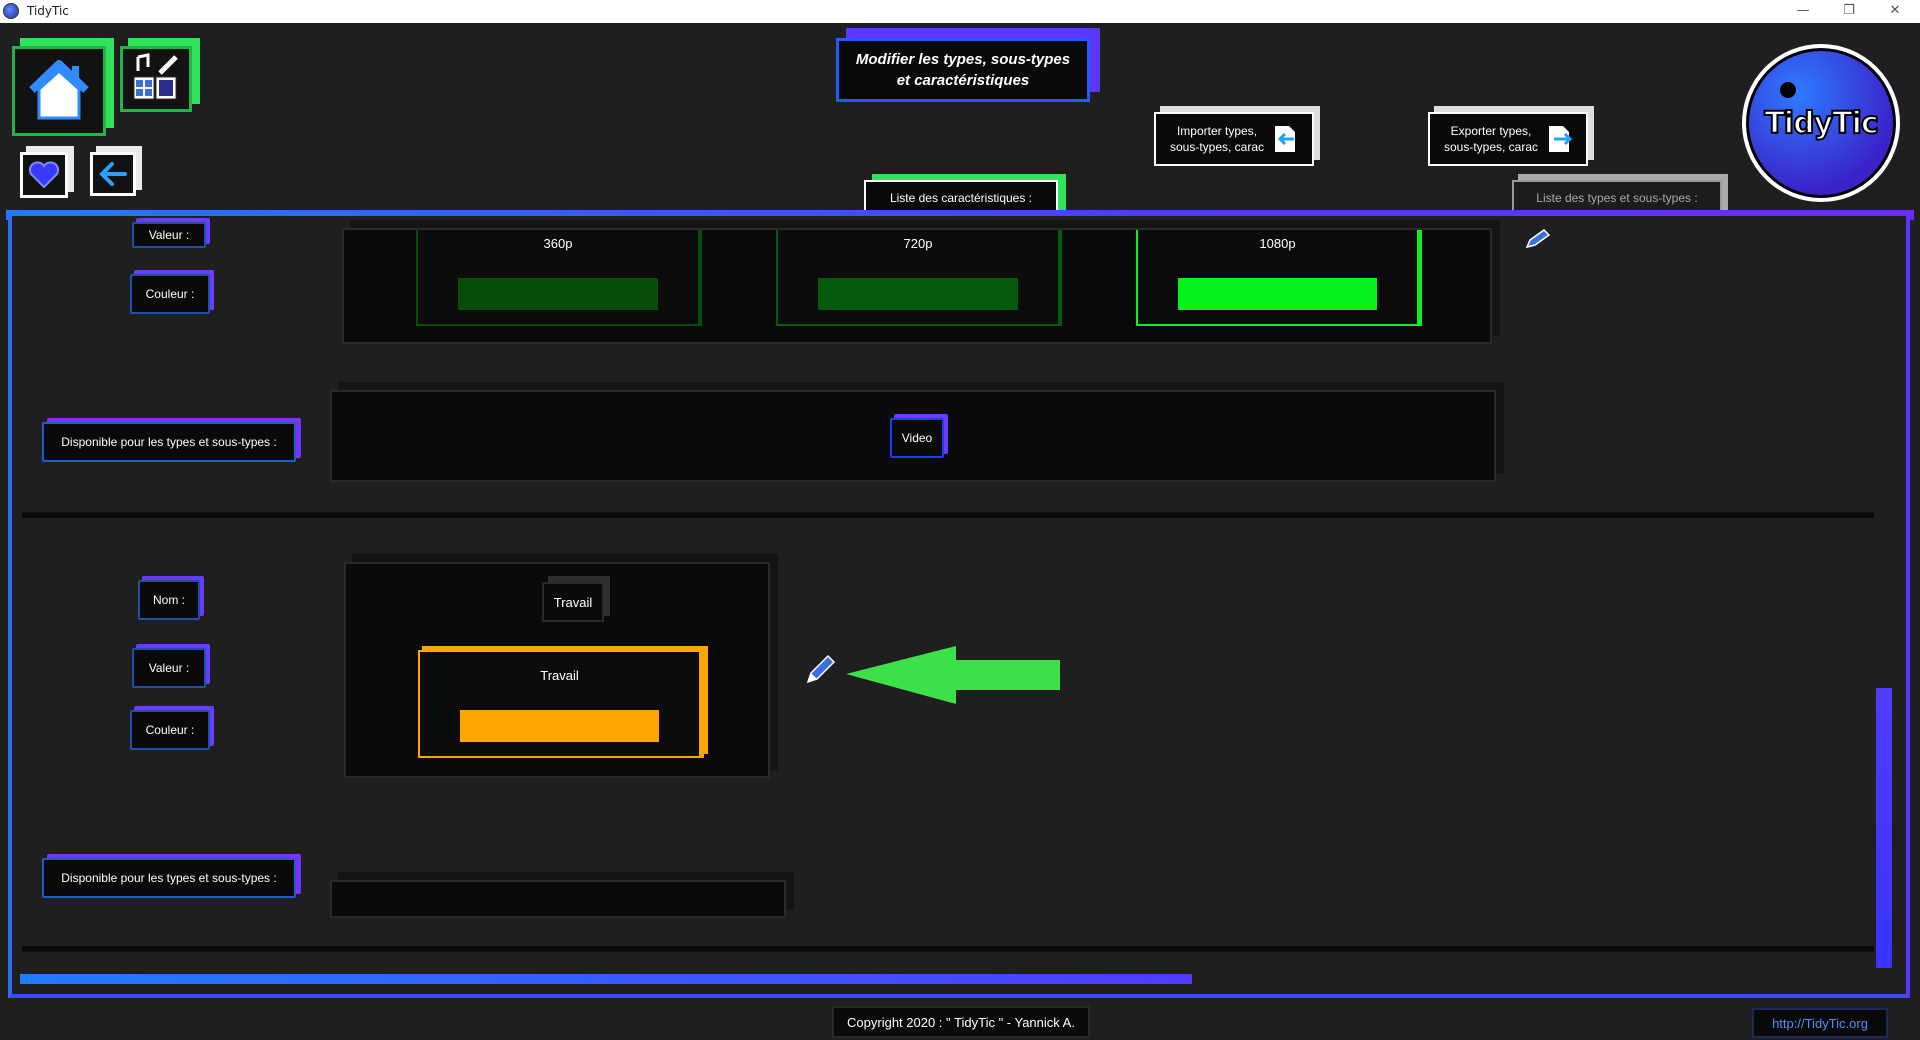 The image size is (1920, 1040). Describe the element at coordinates (1849, 11) in the screenshot. I see `restore-button: ❐` at that location.